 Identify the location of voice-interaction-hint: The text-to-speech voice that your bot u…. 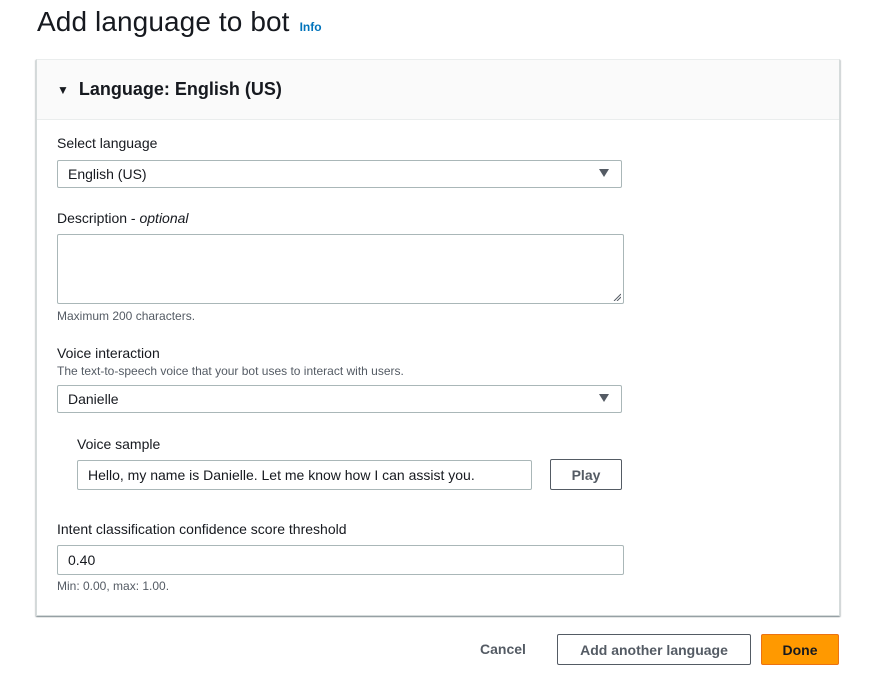
(230, 371).